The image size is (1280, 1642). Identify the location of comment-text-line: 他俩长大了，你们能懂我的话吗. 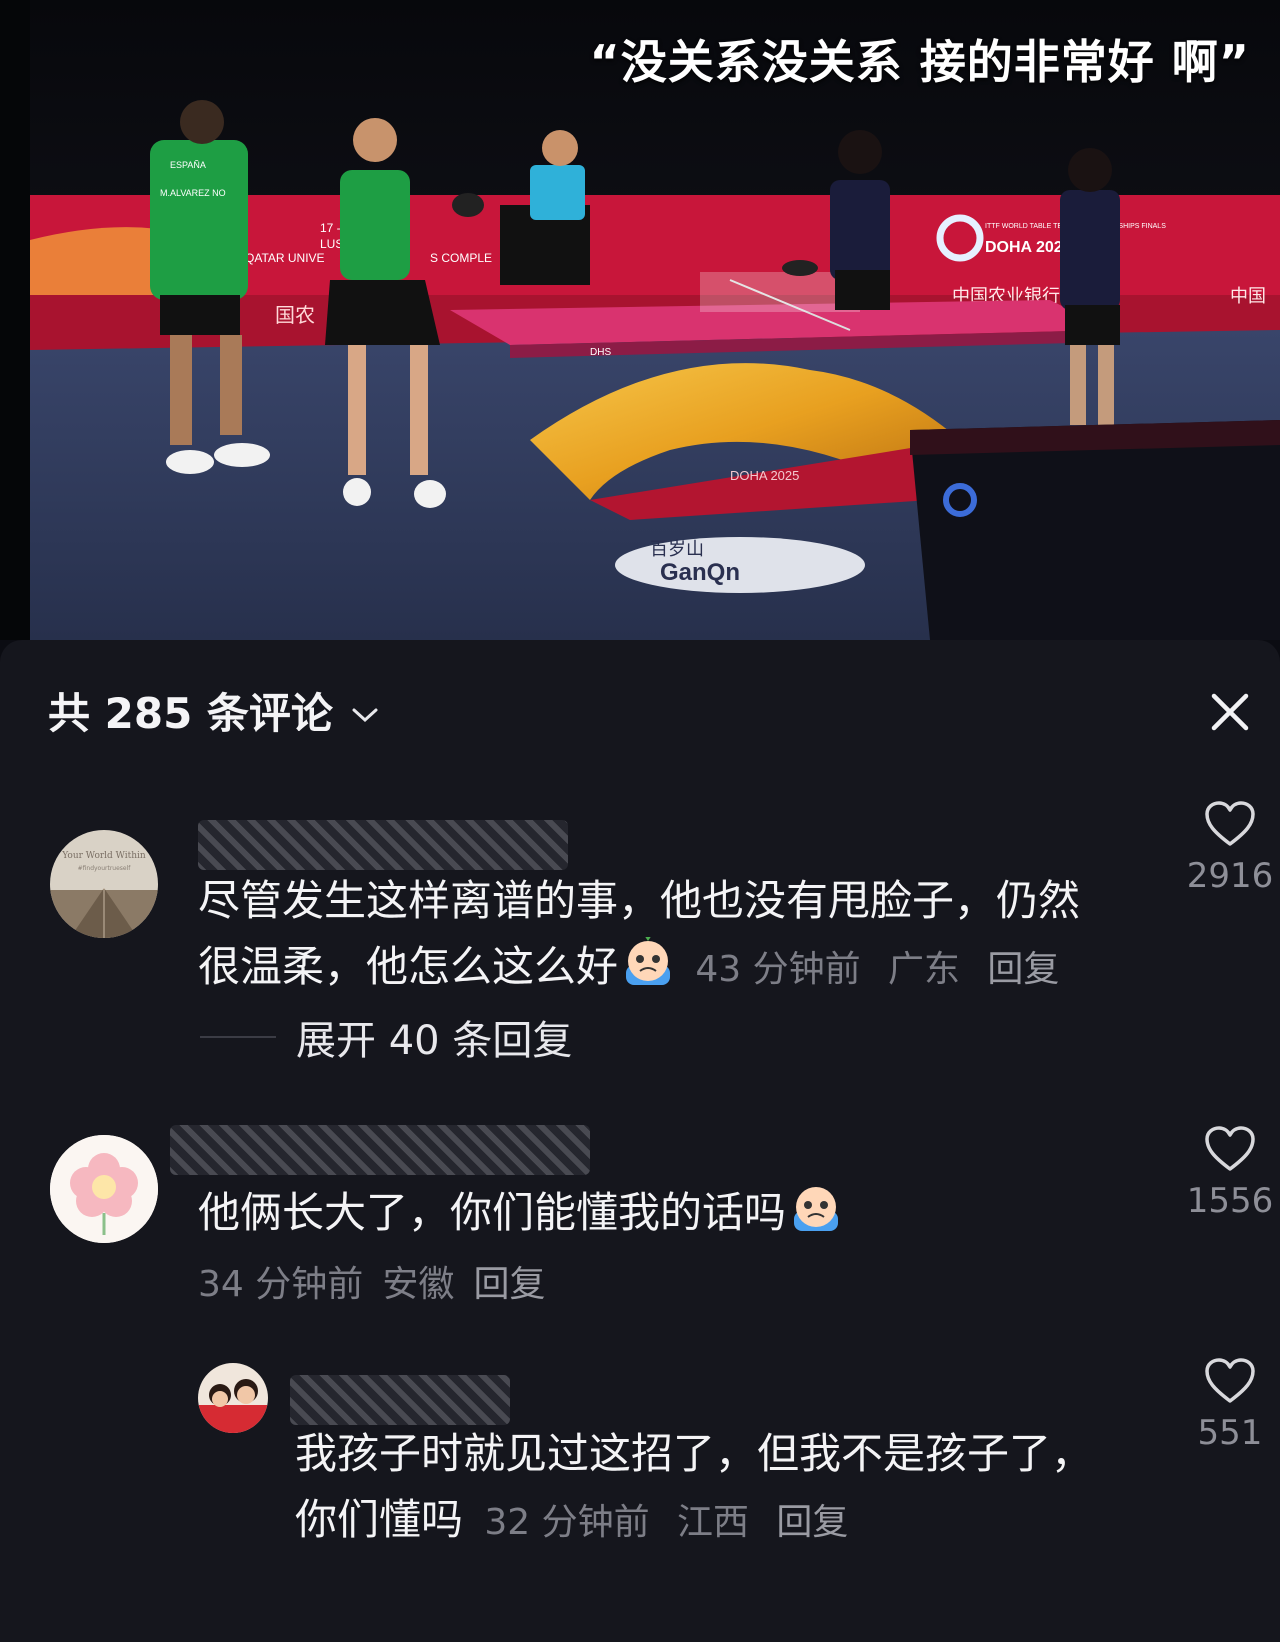
(492, 1212).